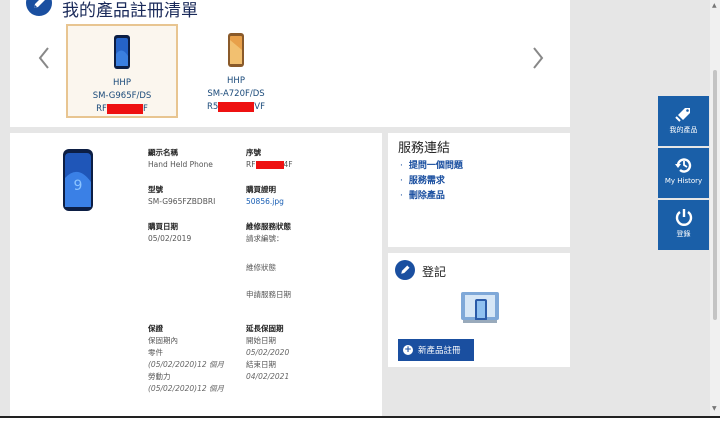  Describe the element at coordinates (431, 166) in the screenshot. I see `service-link-ask-question: · 提問一個問題` at that location.